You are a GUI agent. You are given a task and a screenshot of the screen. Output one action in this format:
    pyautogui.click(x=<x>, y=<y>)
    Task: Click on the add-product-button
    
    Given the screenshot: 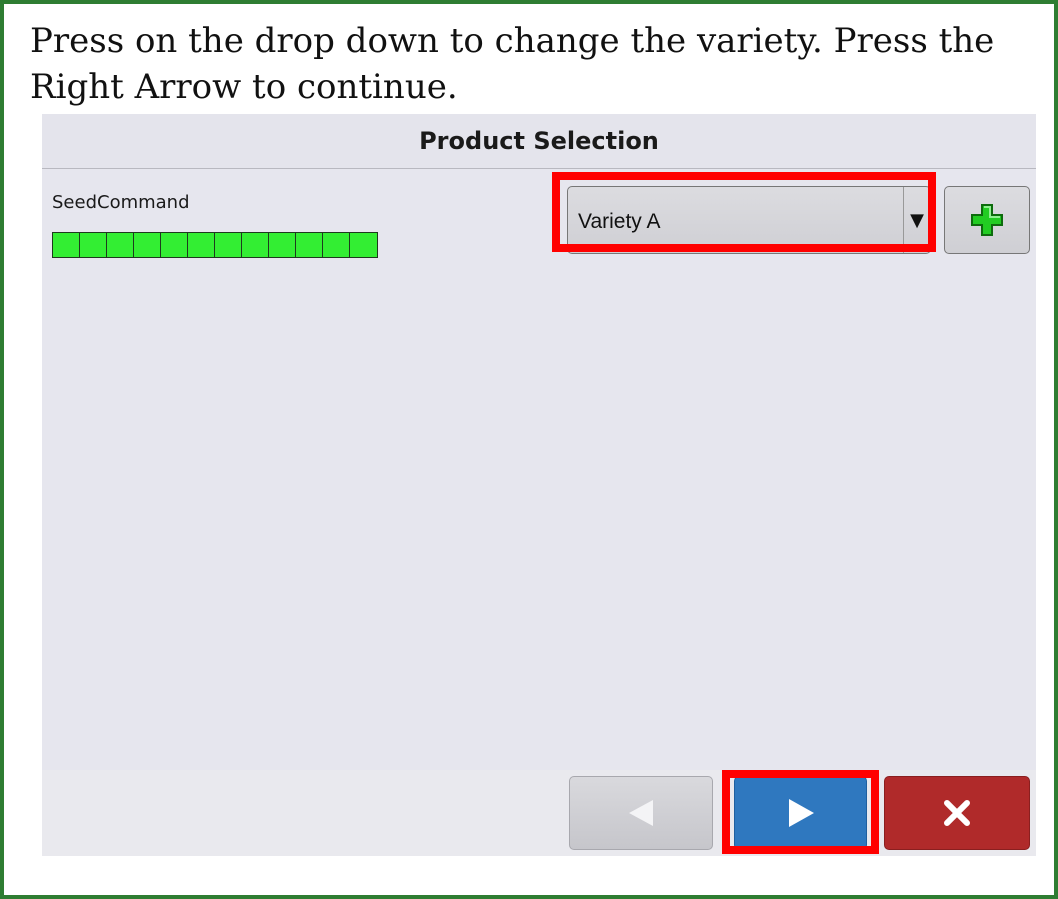 What is the action you would take?
    pyautogui.click(x=987, y=220)
    